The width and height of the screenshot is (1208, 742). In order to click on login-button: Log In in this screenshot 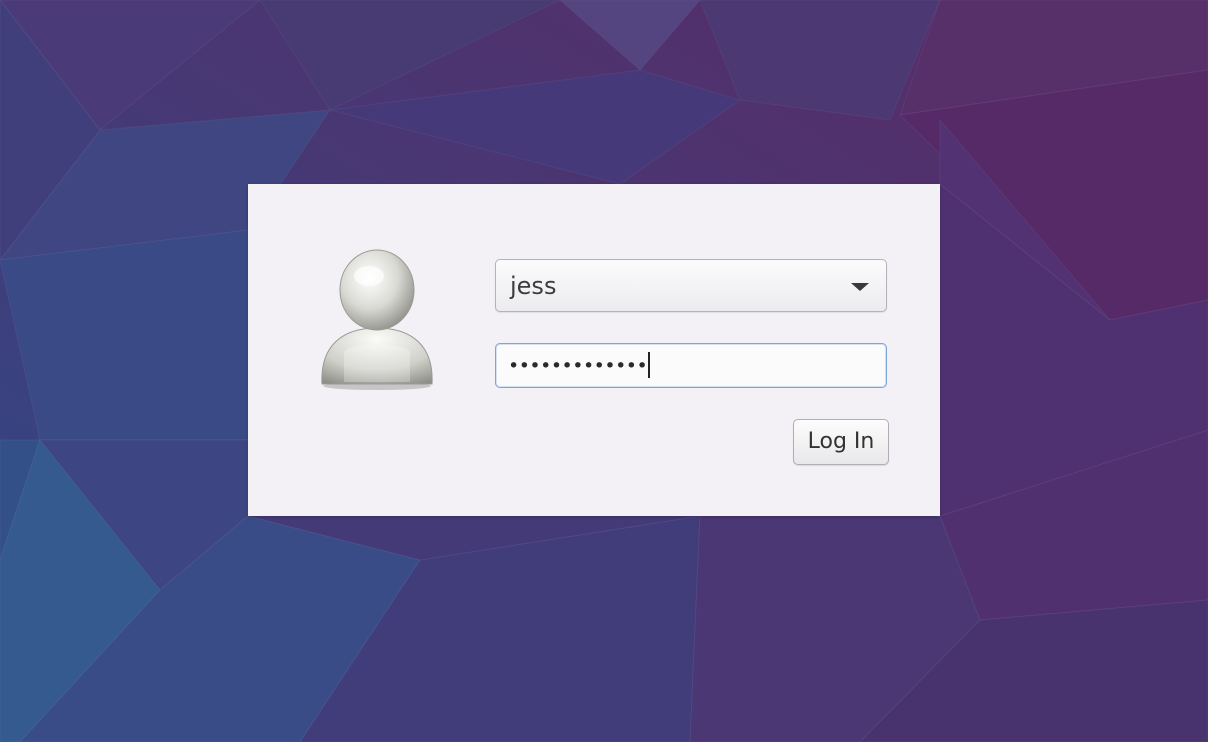, I will do `click(841, 442)`.